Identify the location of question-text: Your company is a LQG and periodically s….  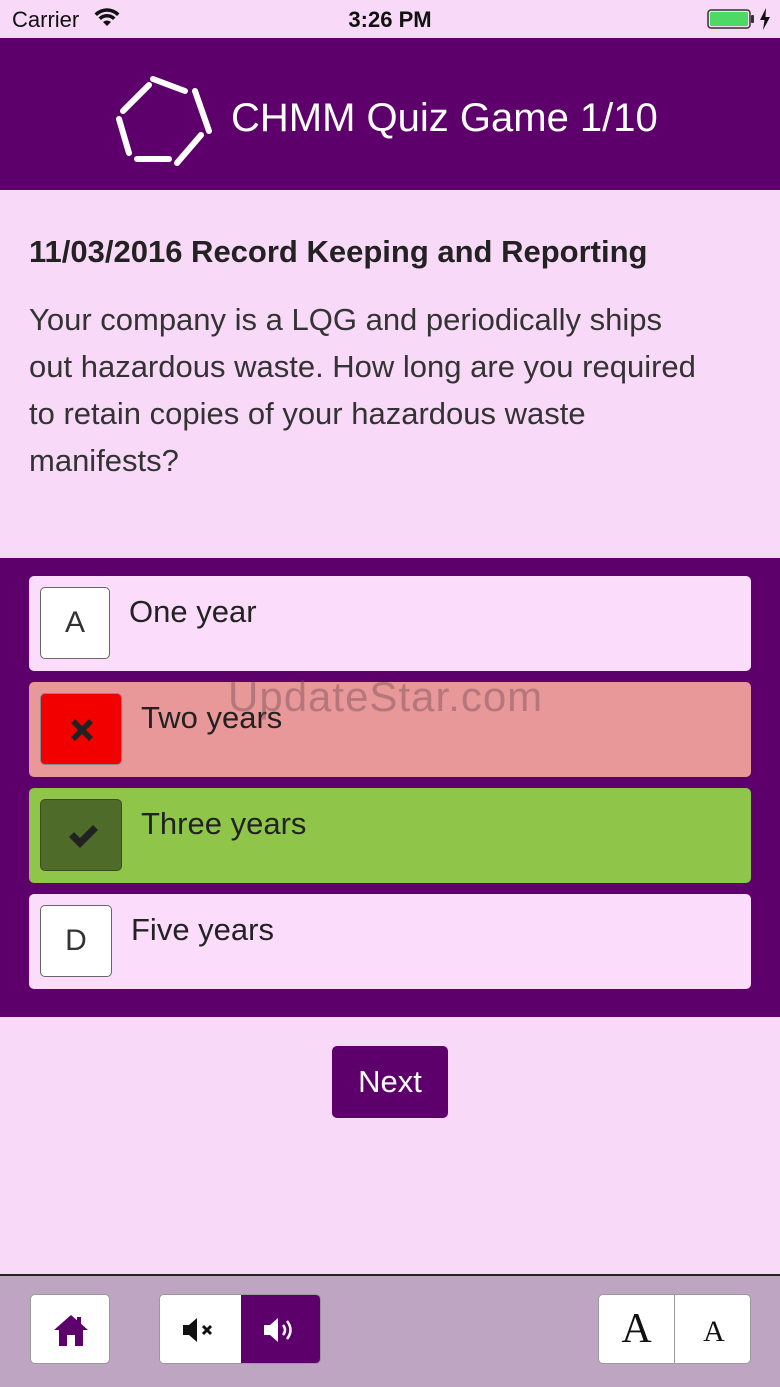
(362, 390).